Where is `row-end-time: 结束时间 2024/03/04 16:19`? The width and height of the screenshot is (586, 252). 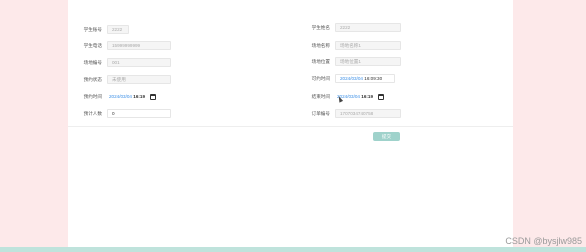
row-end-time: 结束时间 2024/03/04 16:19 is located at coordinates (352, 96).